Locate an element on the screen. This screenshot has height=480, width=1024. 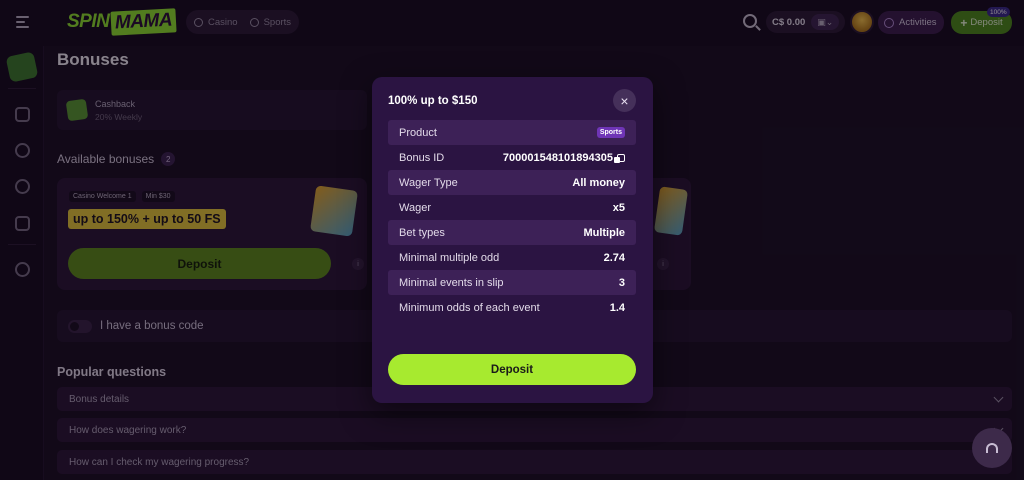
detail-value: All money is located at coordinates (598, 182).